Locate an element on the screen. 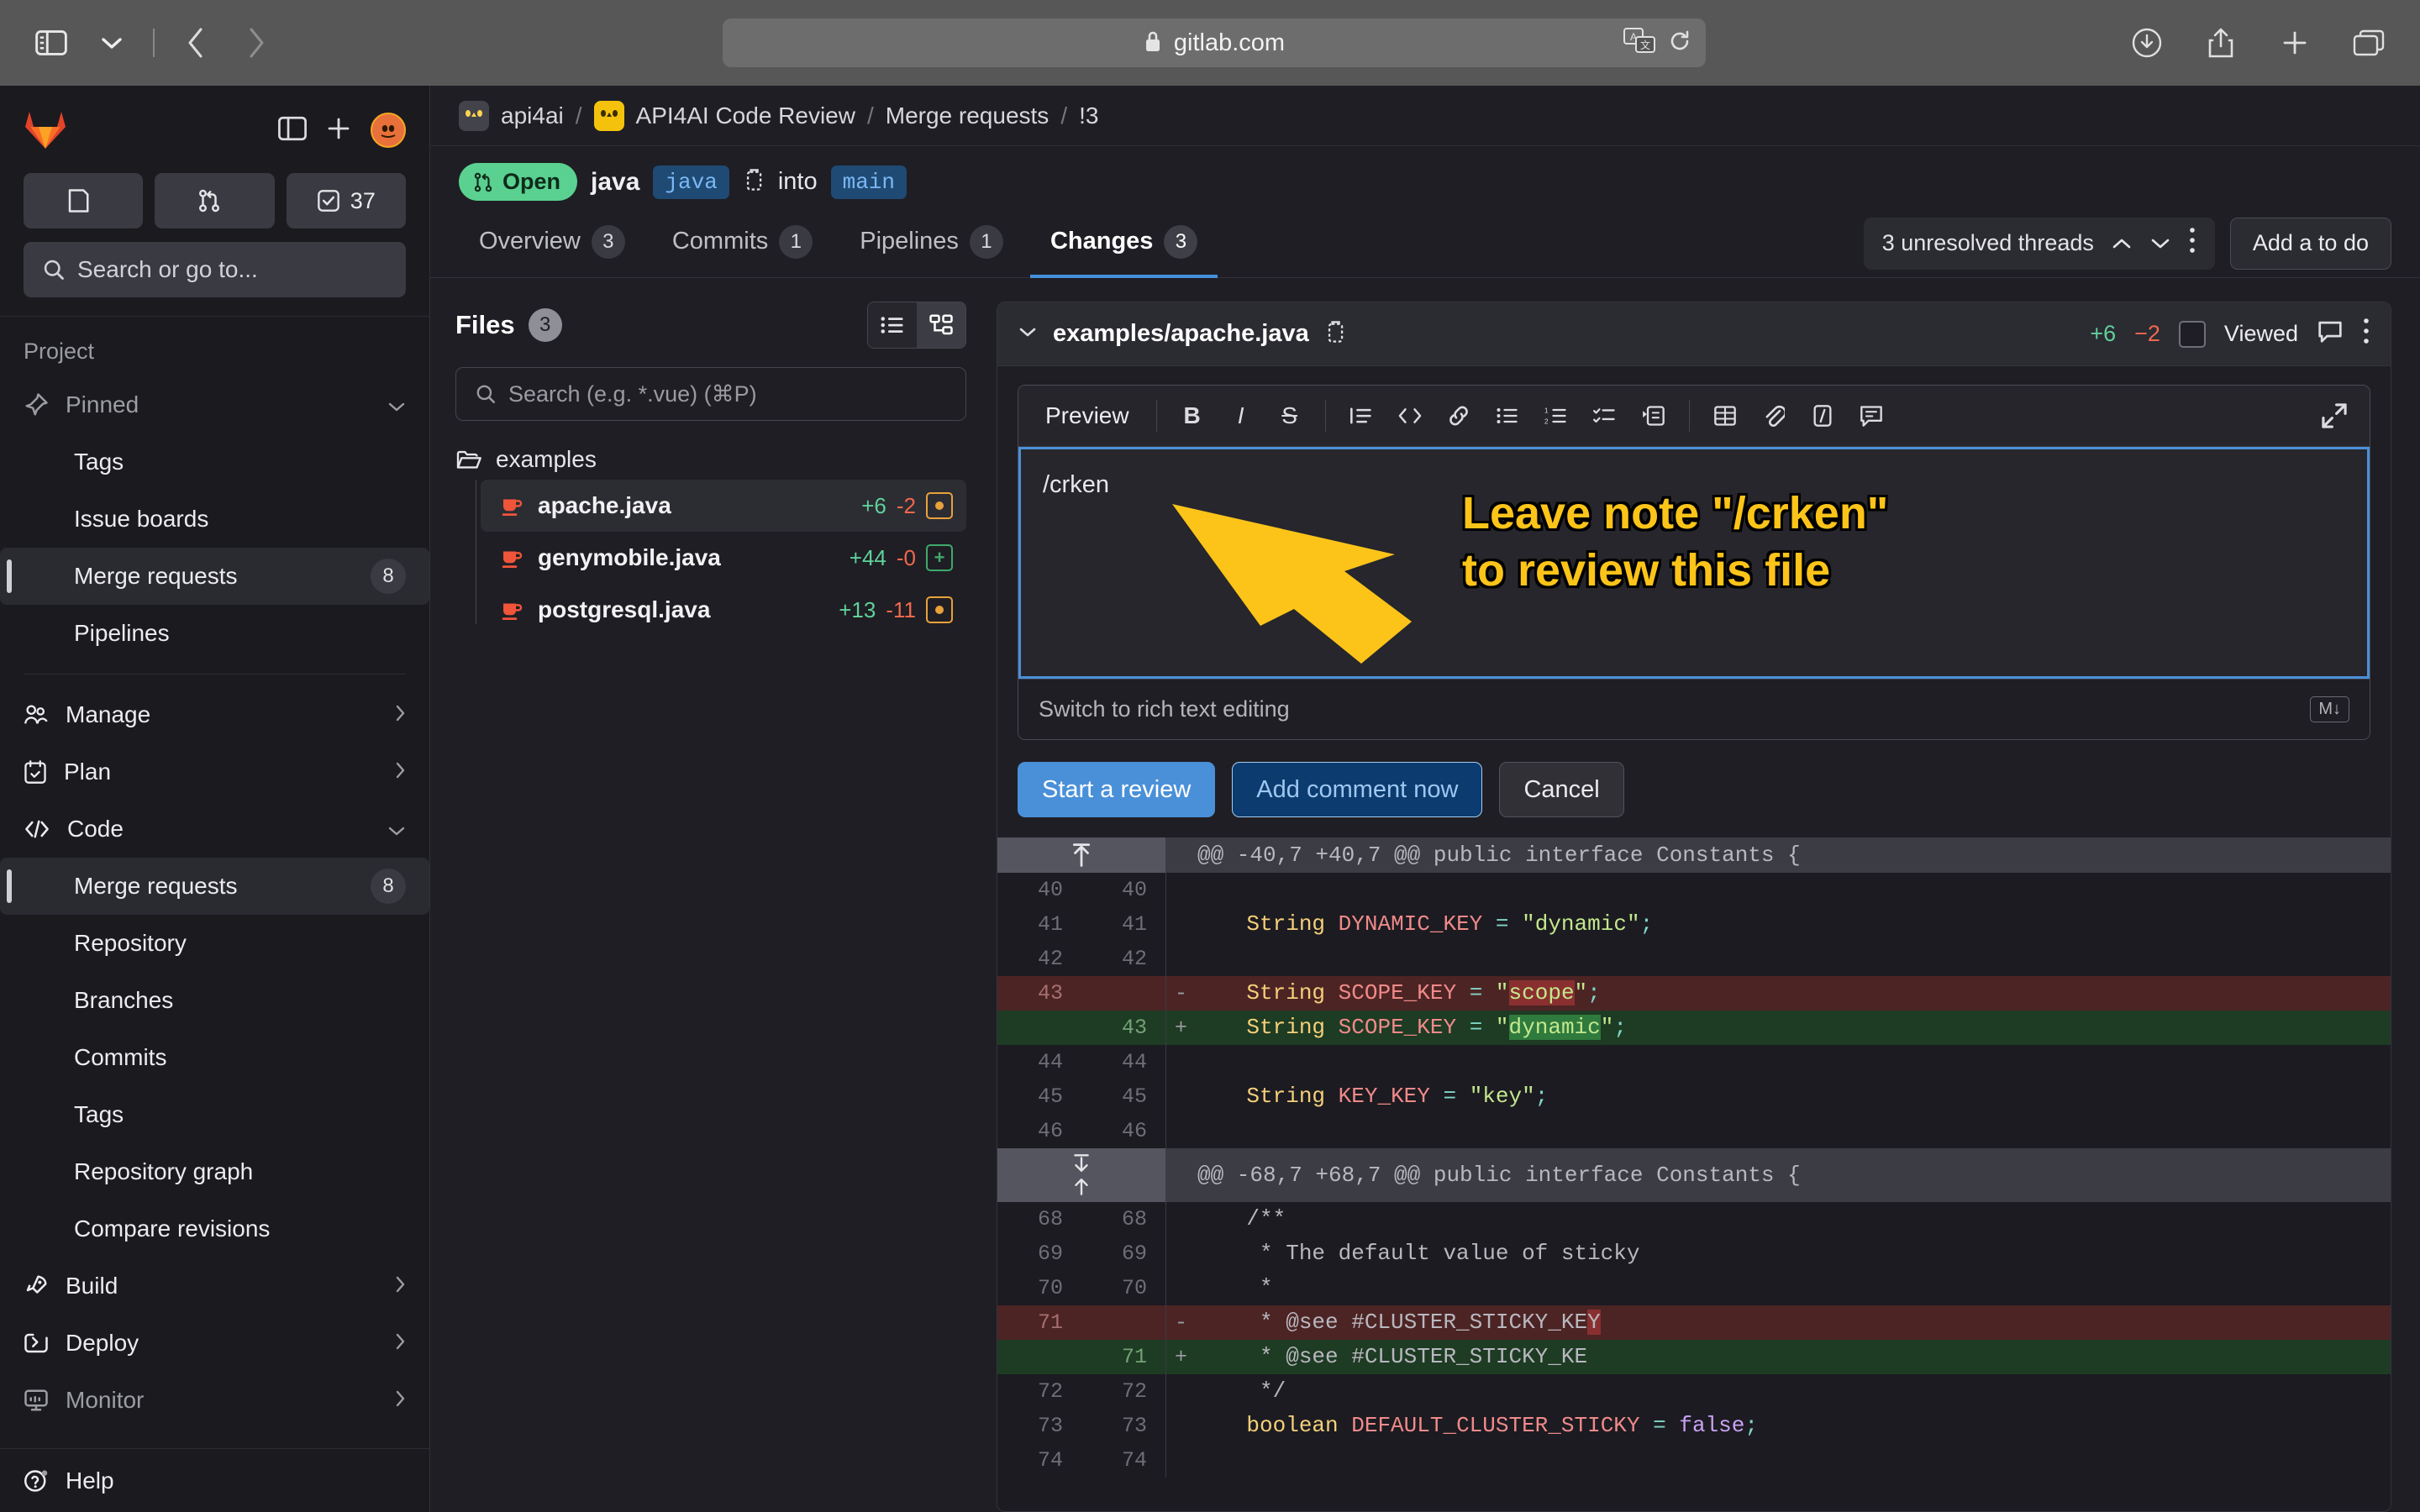 This screenshot has width=2420, height=1512. expand-both-button is located at coordinates (1081, 1175).